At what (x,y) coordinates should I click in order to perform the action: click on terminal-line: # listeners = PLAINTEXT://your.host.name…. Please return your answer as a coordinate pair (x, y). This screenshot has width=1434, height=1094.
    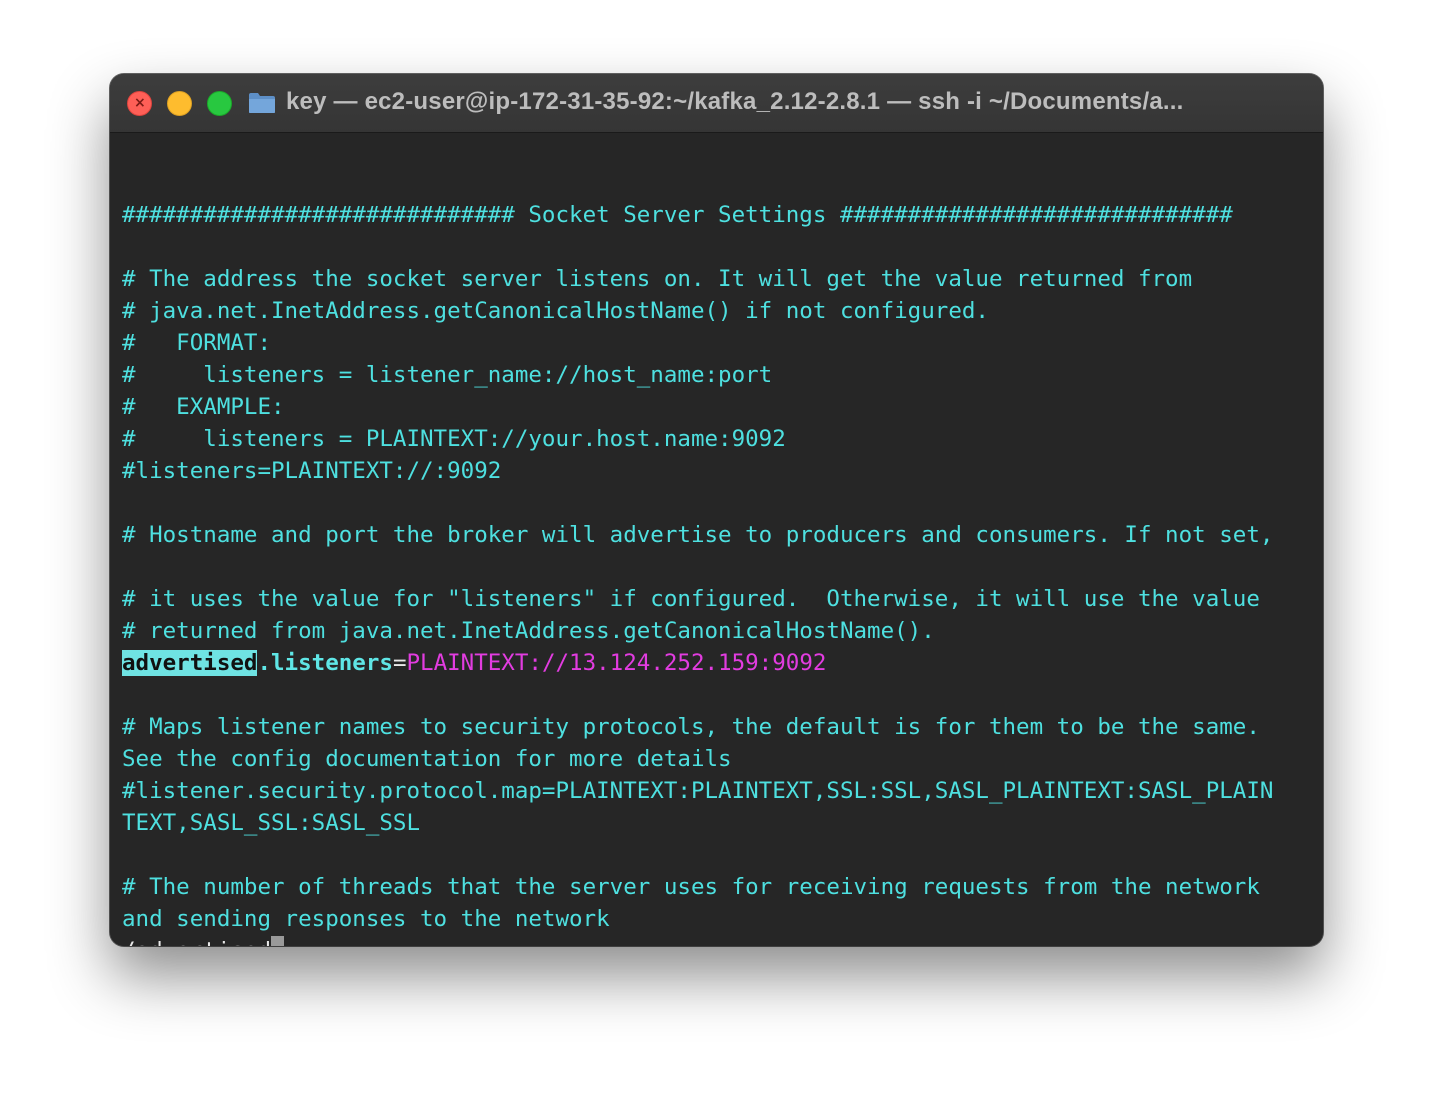
    Looking at the image, I should click on (454, 439).